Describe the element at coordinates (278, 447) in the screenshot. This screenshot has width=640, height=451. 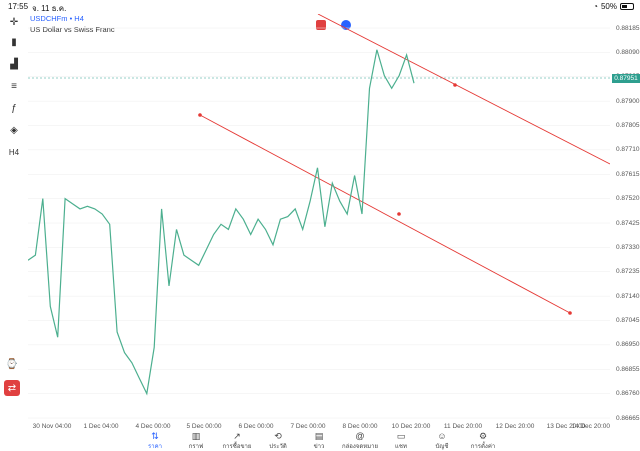
I see `nav-item-label: ประวัติ` at that location.